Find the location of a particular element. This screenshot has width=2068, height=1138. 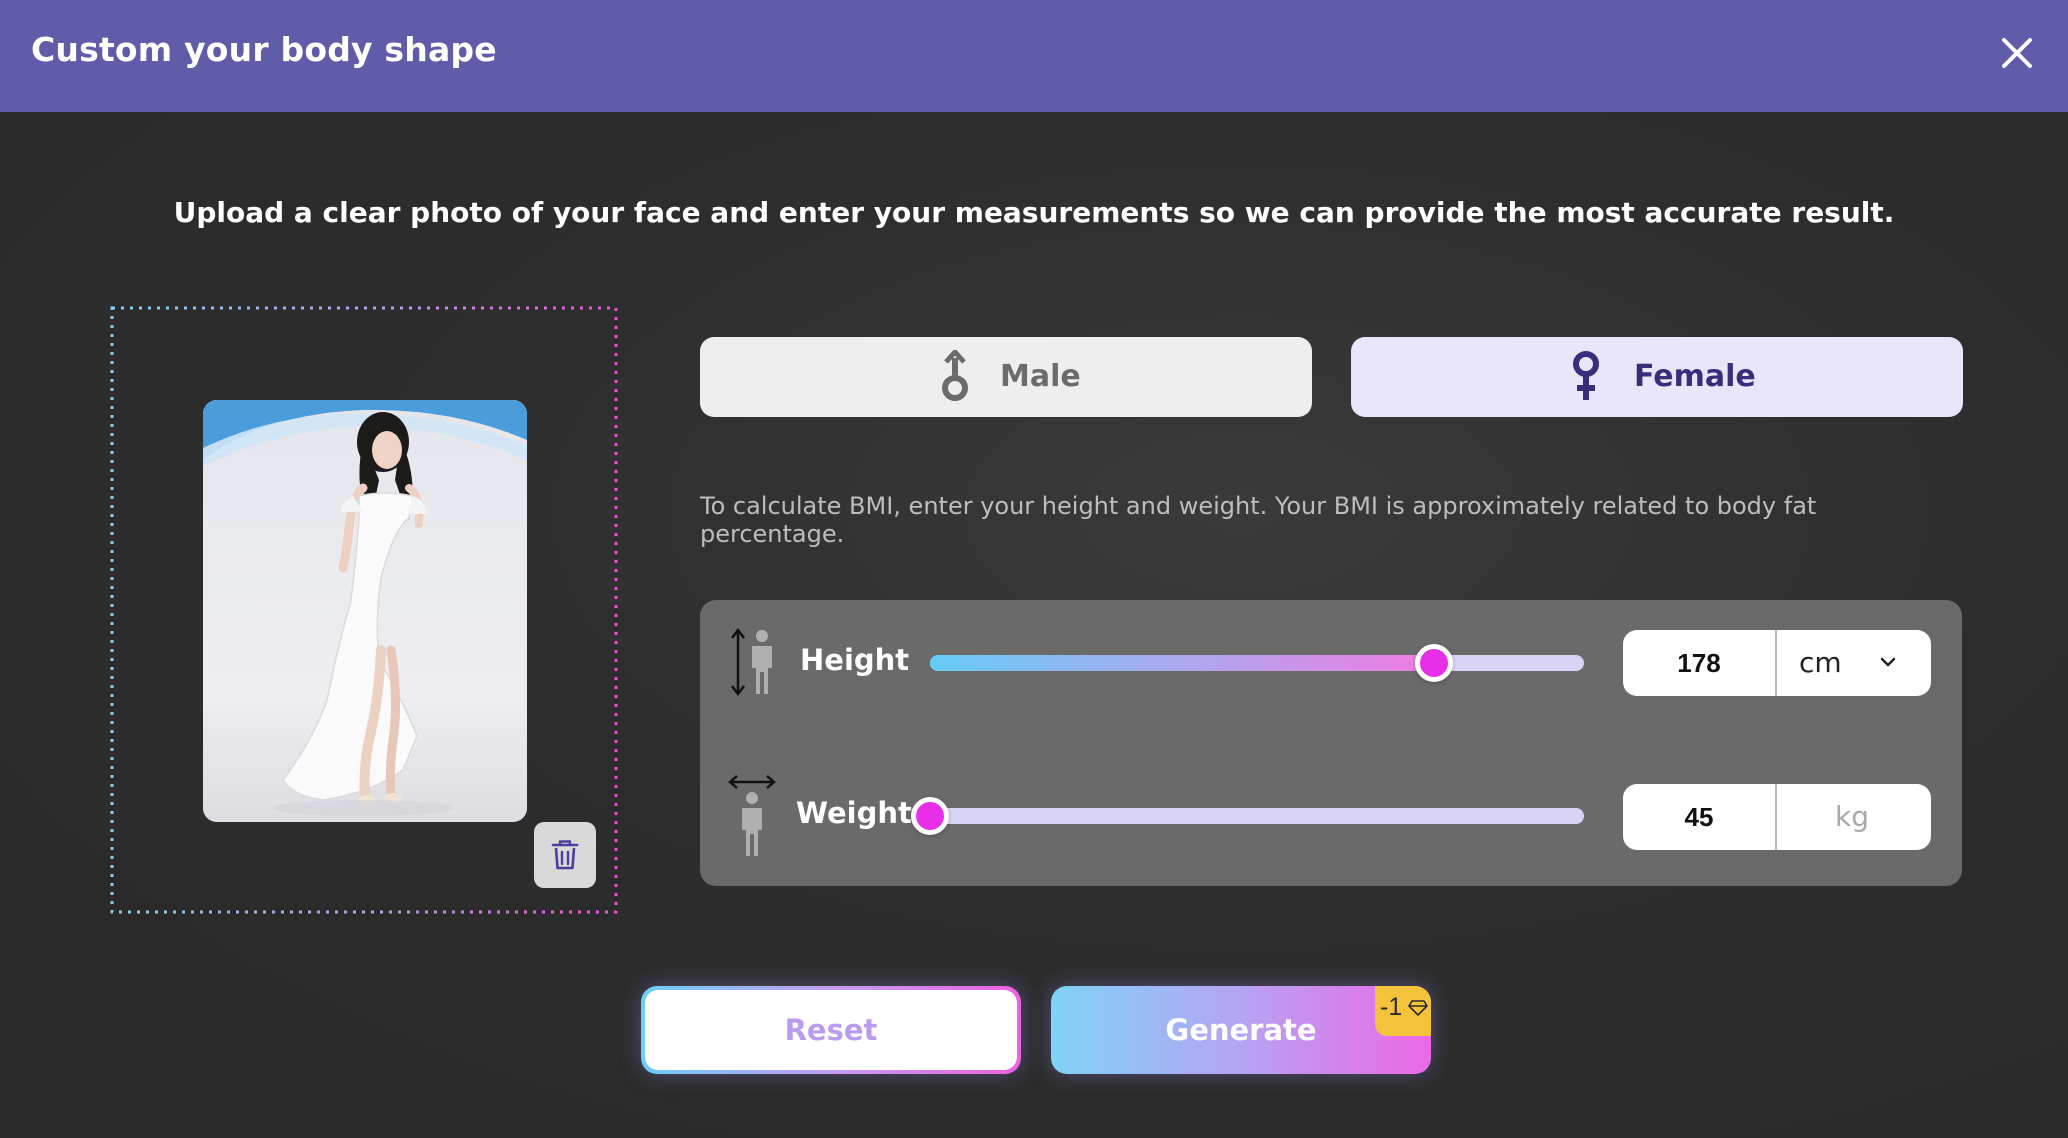

height-unit-select: cm is located at coordinates (1854, 663).